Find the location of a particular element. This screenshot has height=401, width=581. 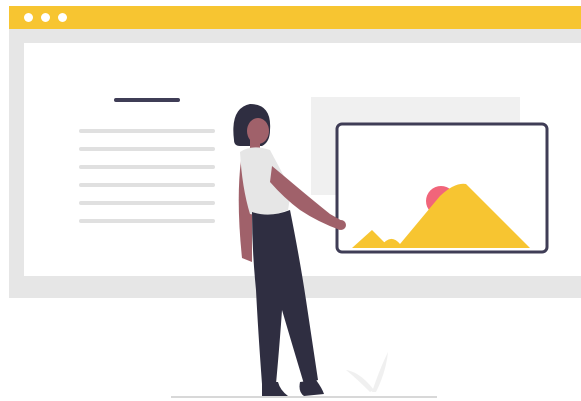

image-frame-icon is located at coordinates (442, 188).